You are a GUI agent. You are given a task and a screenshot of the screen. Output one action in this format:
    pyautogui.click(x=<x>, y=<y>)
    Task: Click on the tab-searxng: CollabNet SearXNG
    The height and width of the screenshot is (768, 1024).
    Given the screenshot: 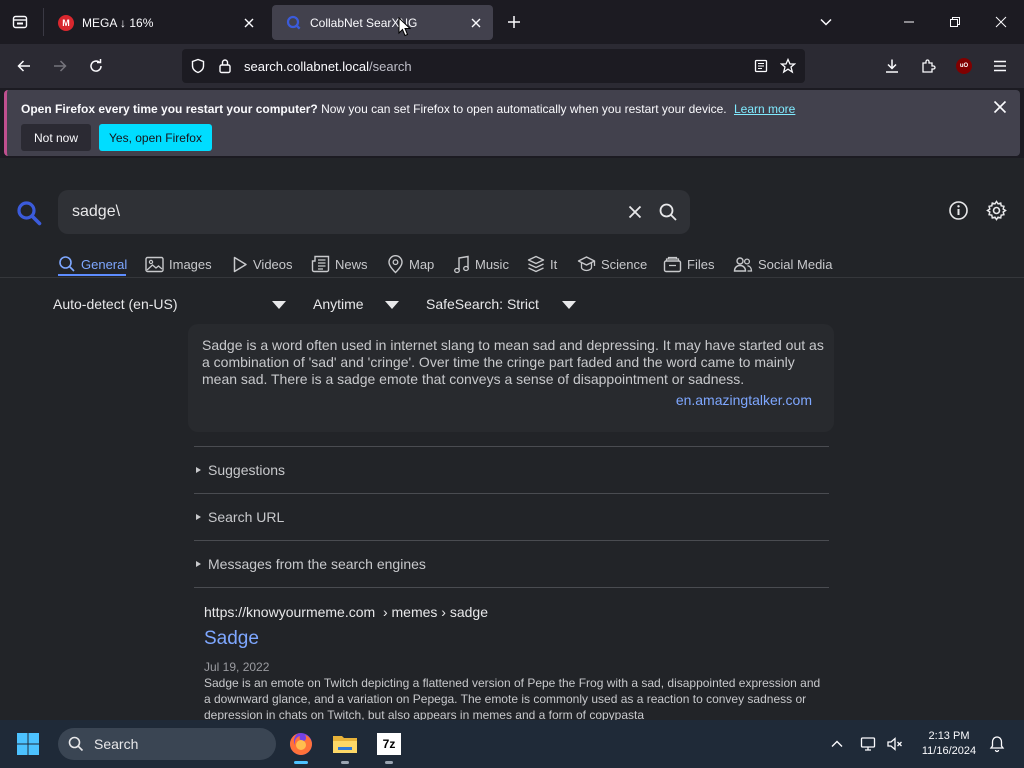 What is the action you would take?
    pyautogui.click(x=382, y=22)
    